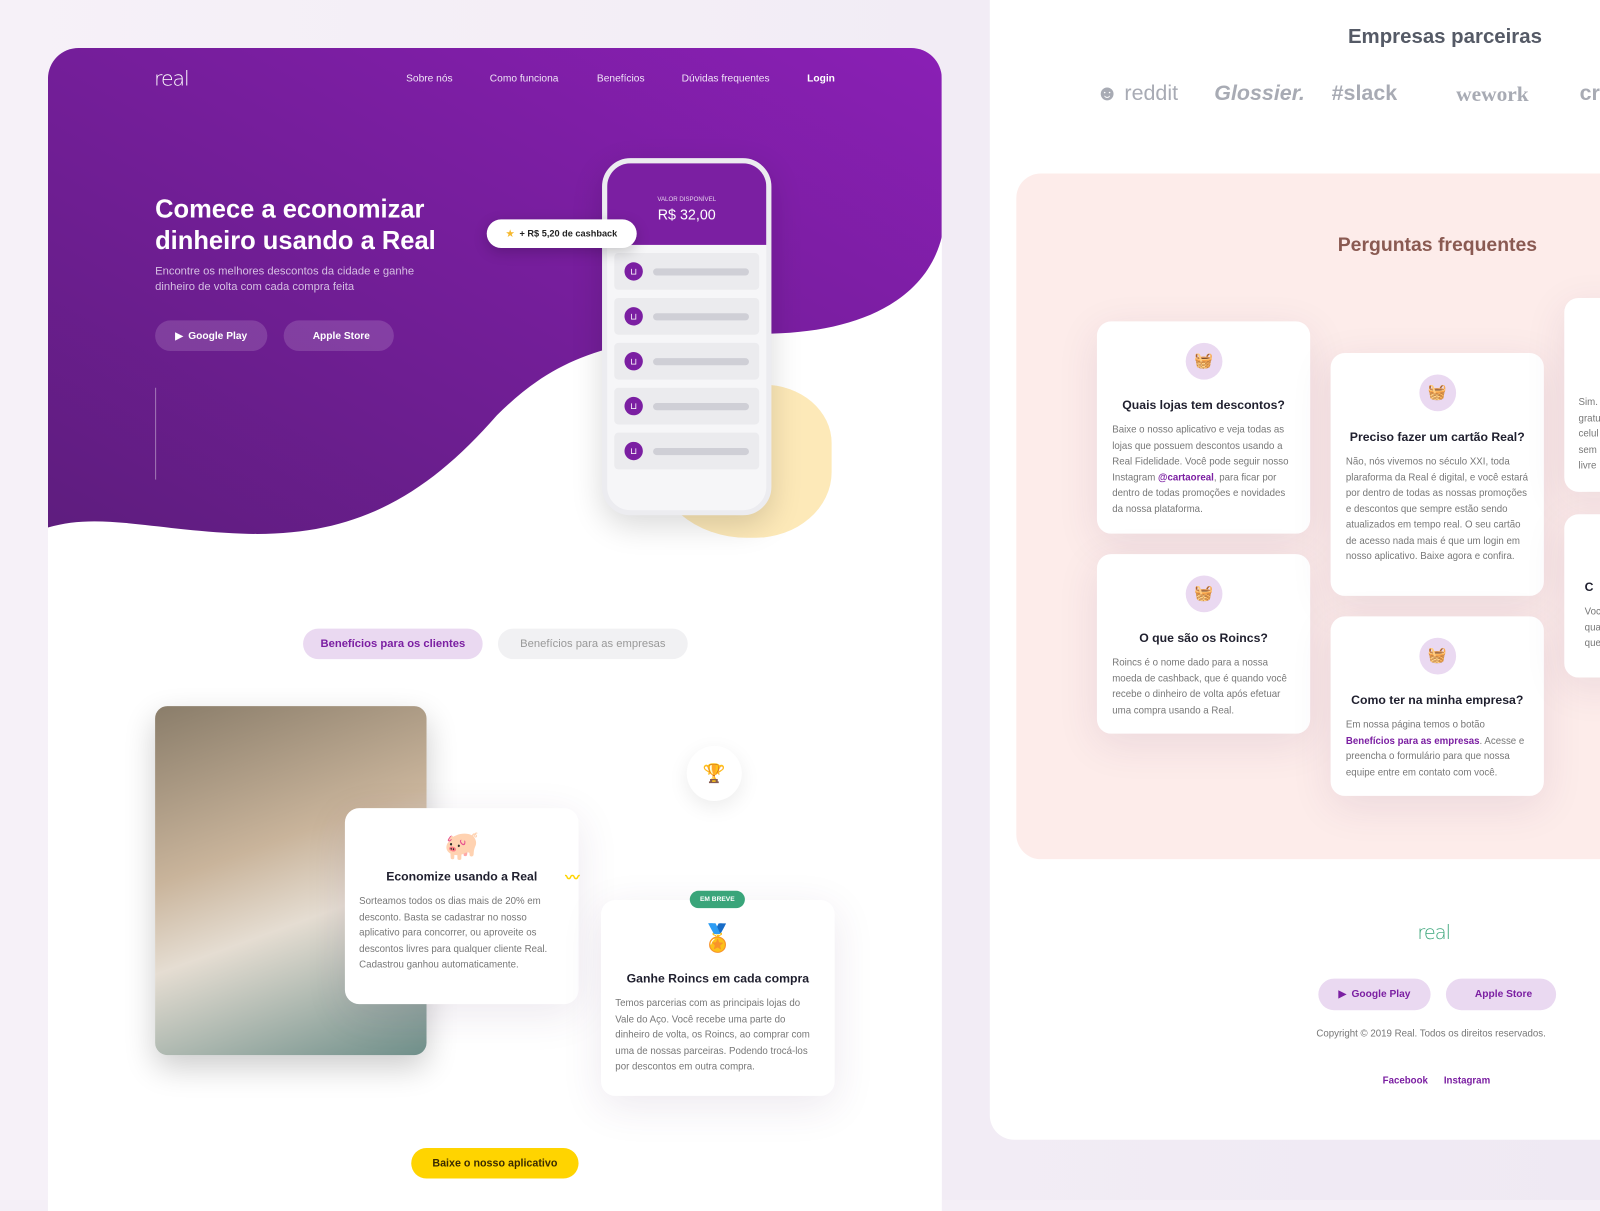 This screenshot has width=1600, height=1211. What do you see at coordinates (1444, 36) in the screenshot?
I see `partners-title: Empresas parceiras` at bounding box center [1444, 36].